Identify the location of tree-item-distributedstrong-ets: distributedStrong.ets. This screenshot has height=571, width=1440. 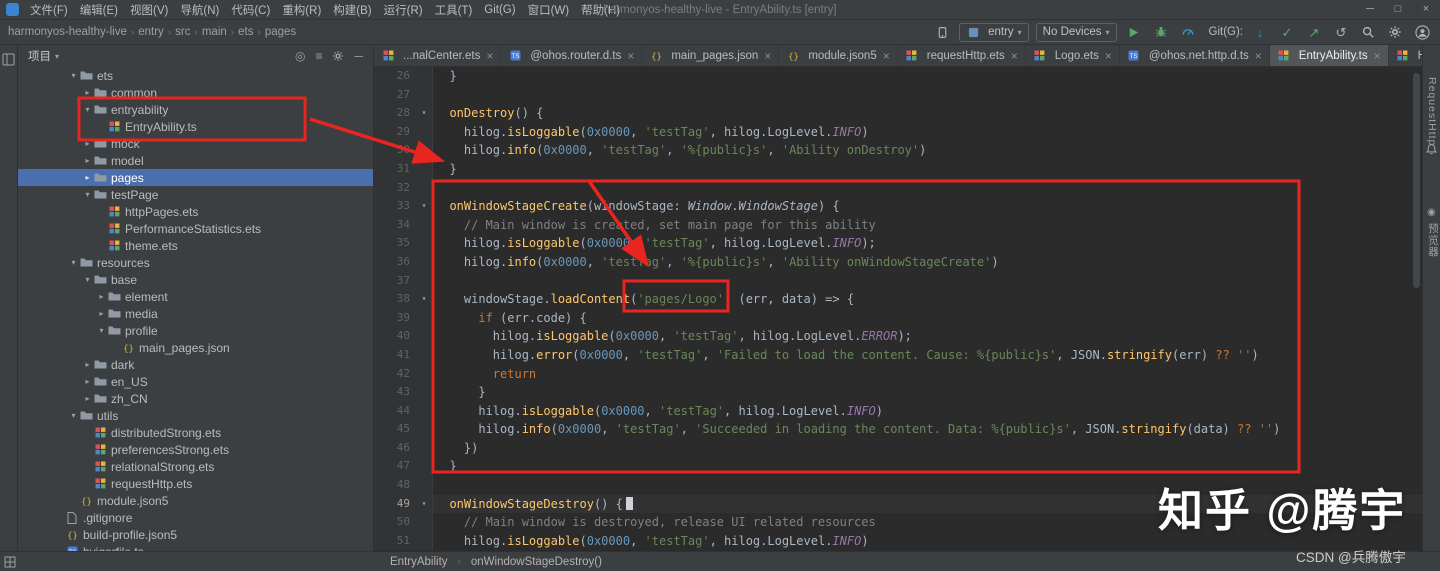
(195, 432).